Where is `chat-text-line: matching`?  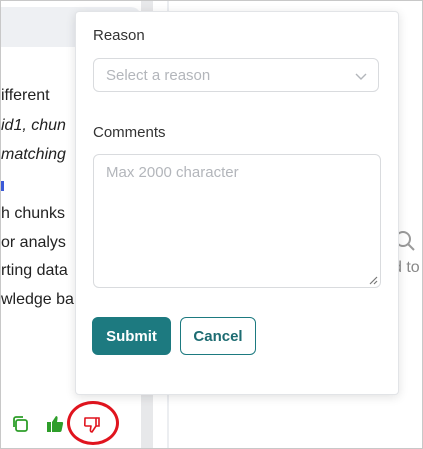
chat-text-line: matching is located at coordinates (33, 154).